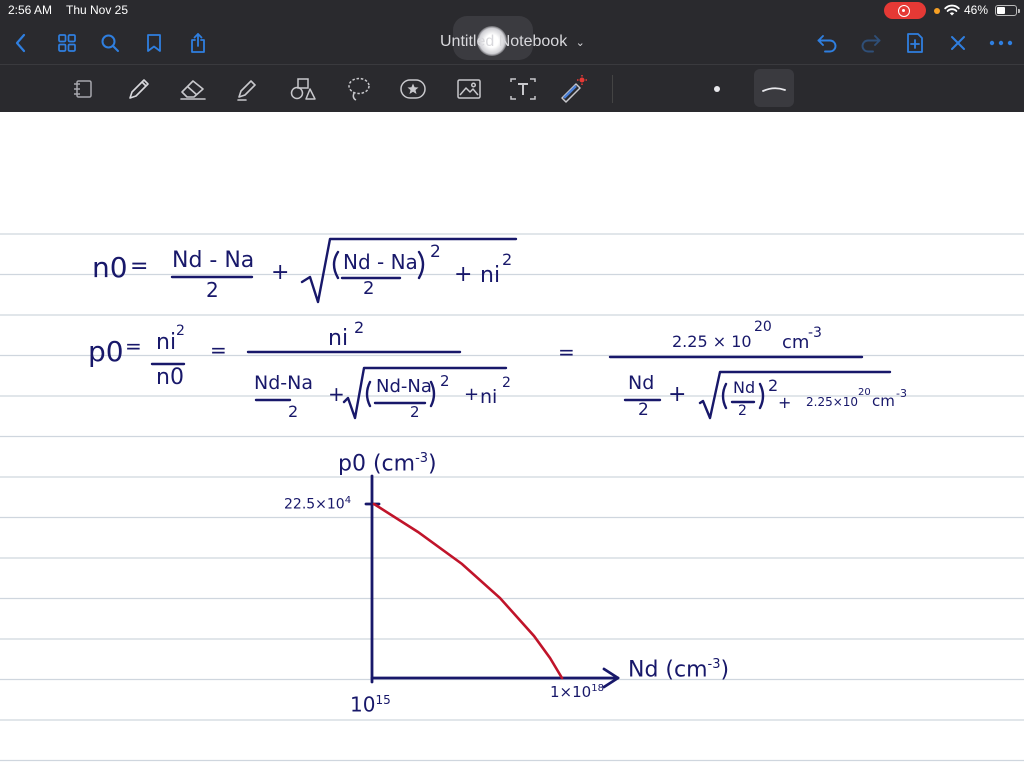 The width and height of the screenshot is (1024, 768). Describe the element at coordinates (83, 89) in the screenshot. I see `lasso-select-icon` at that location.